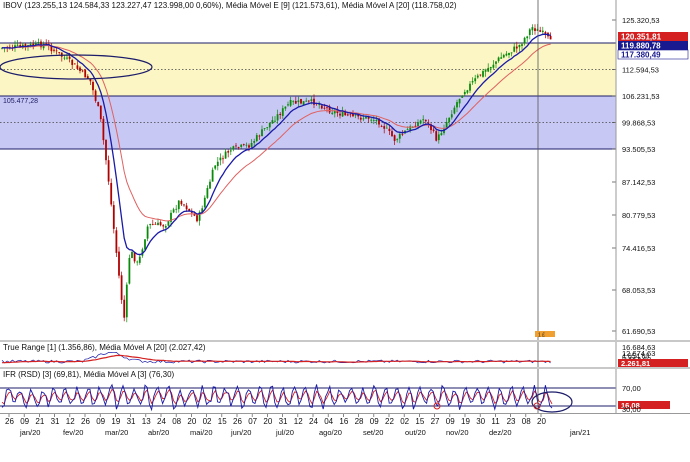 This screenshot has height=462, width=690. What do you see at coordinates (545, 335) in the screenshot?
I see `annotation-marker: 1 £` at bounding box center [545, 335].